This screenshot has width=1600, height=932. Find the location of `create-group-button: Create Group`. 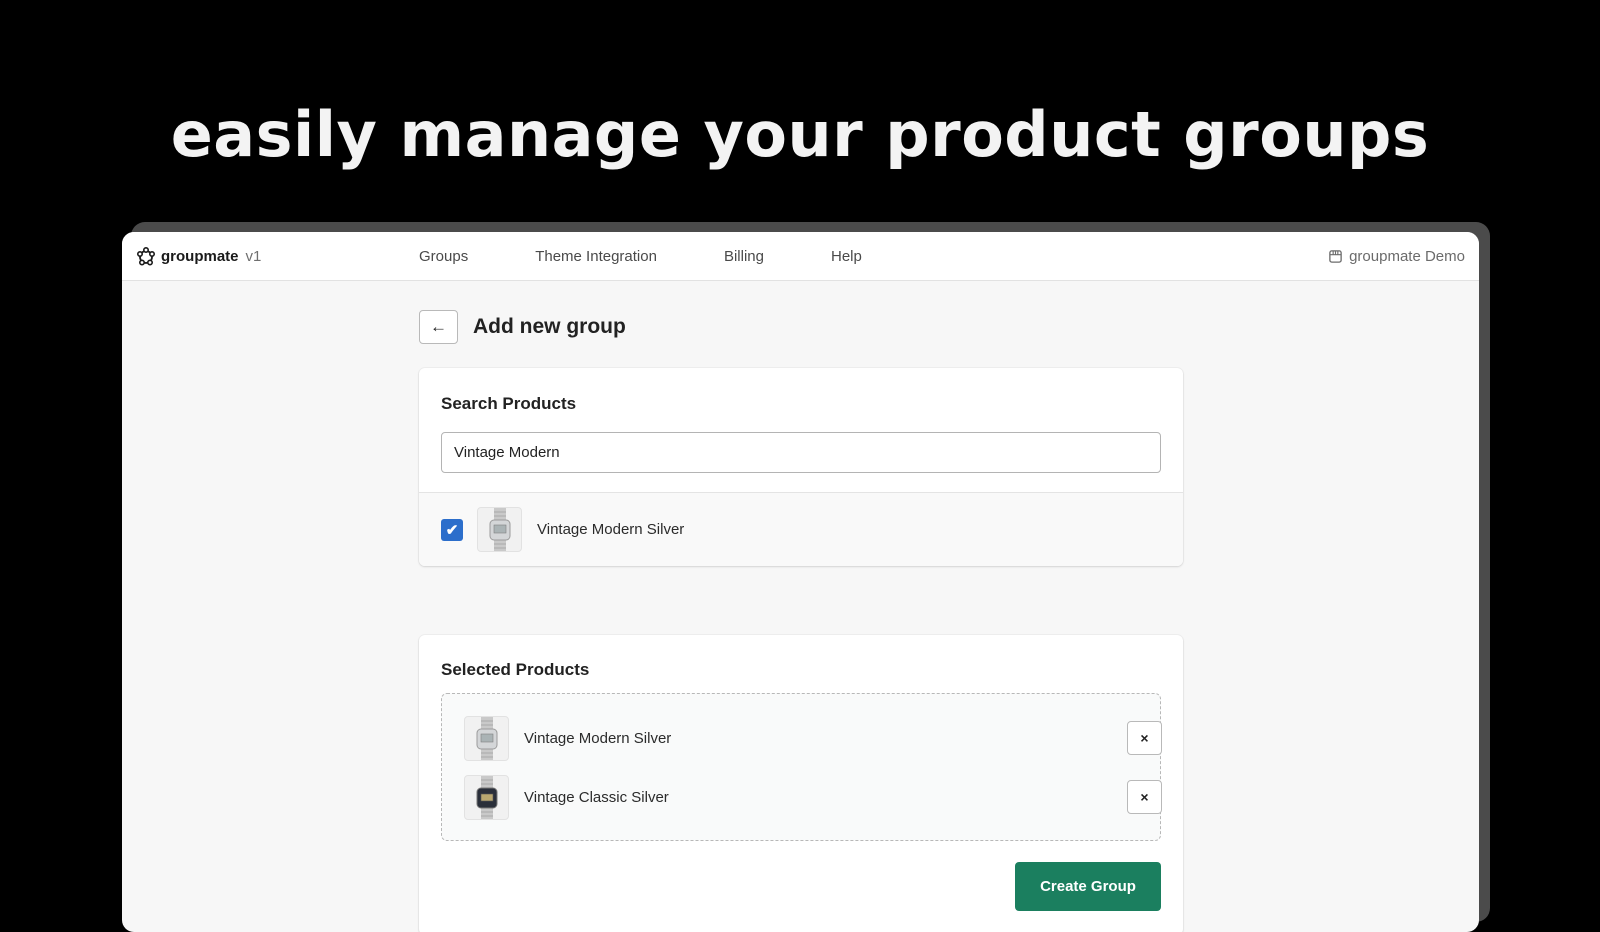

create-group-button: Create Group is located at coordinates (1088, 886).